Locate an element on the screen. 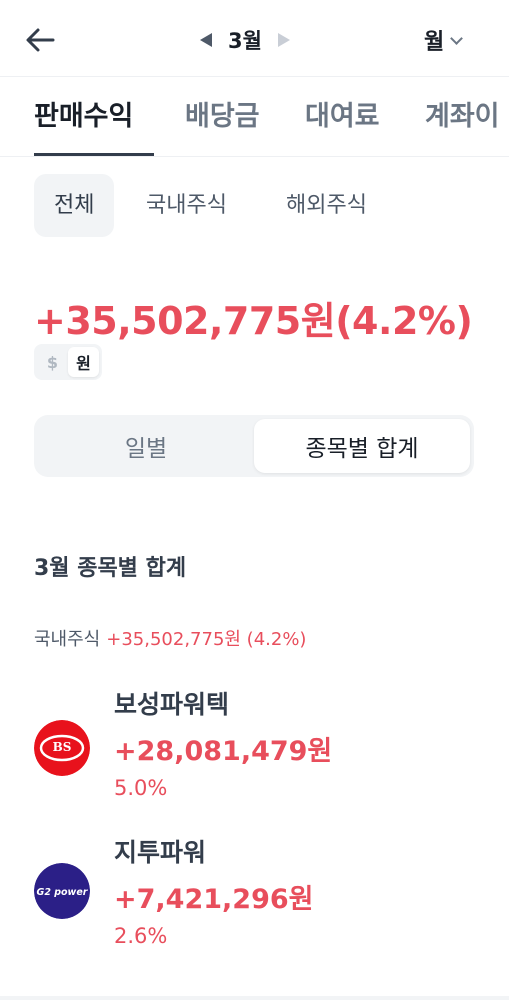 Image resolution: width=509 pixels, height=1000 pixels. stock-item-boseong: BS 보성파워텍 +28,081,479원 5.0% is located at coordinates (254, 750).